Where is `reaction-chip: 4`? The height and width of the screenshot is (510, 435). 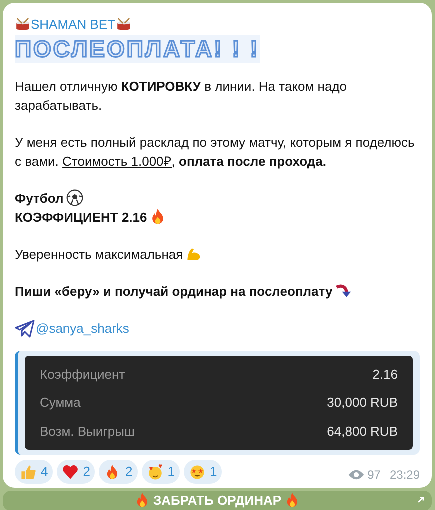 reaction-chip: 4 is located at coordinates (34, 472).